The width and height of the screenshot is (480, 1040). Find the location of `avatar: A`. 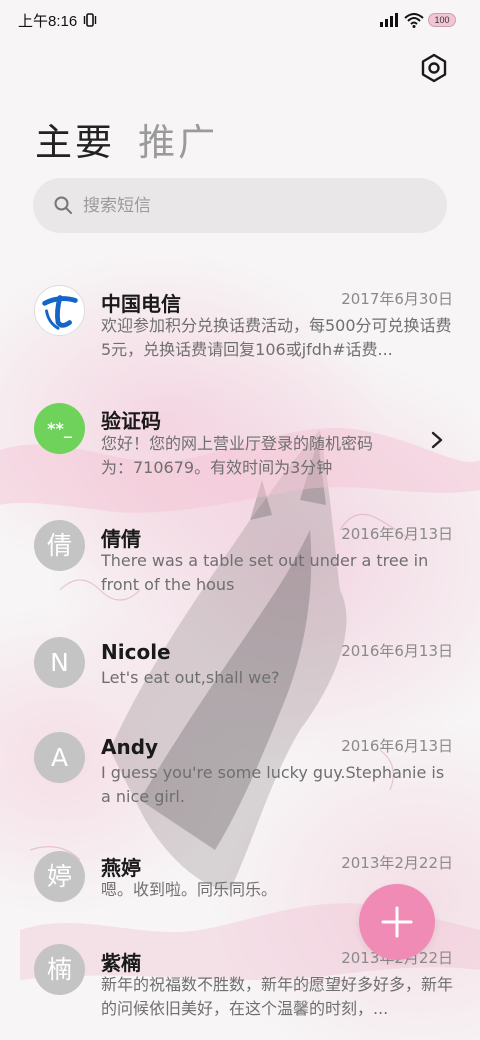

avatar: A is located at coordinates (59, 757).